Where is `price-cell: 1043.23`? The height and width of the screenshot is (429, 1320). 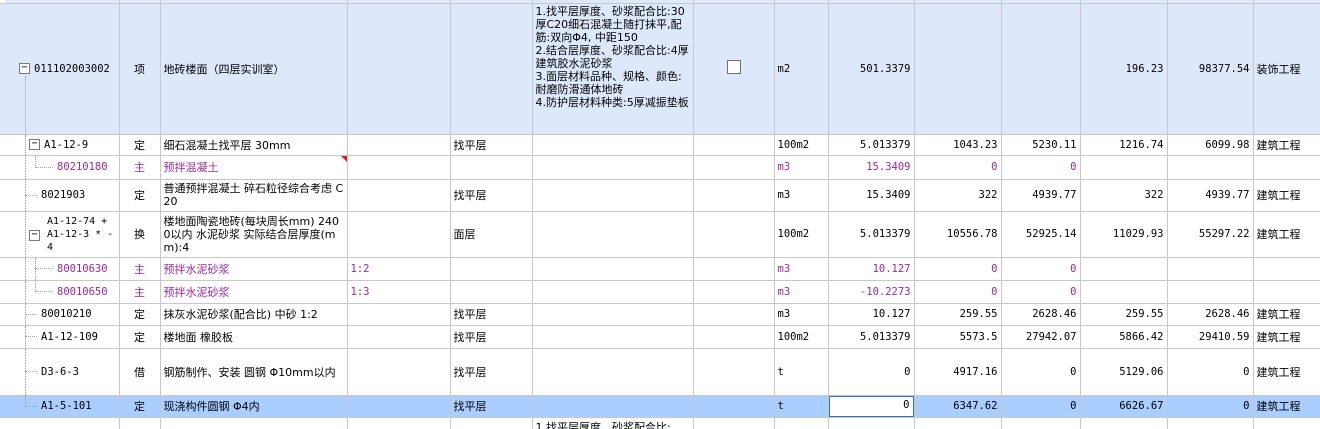 price-cell: 1043.23 is located at coordinates (958, 145).